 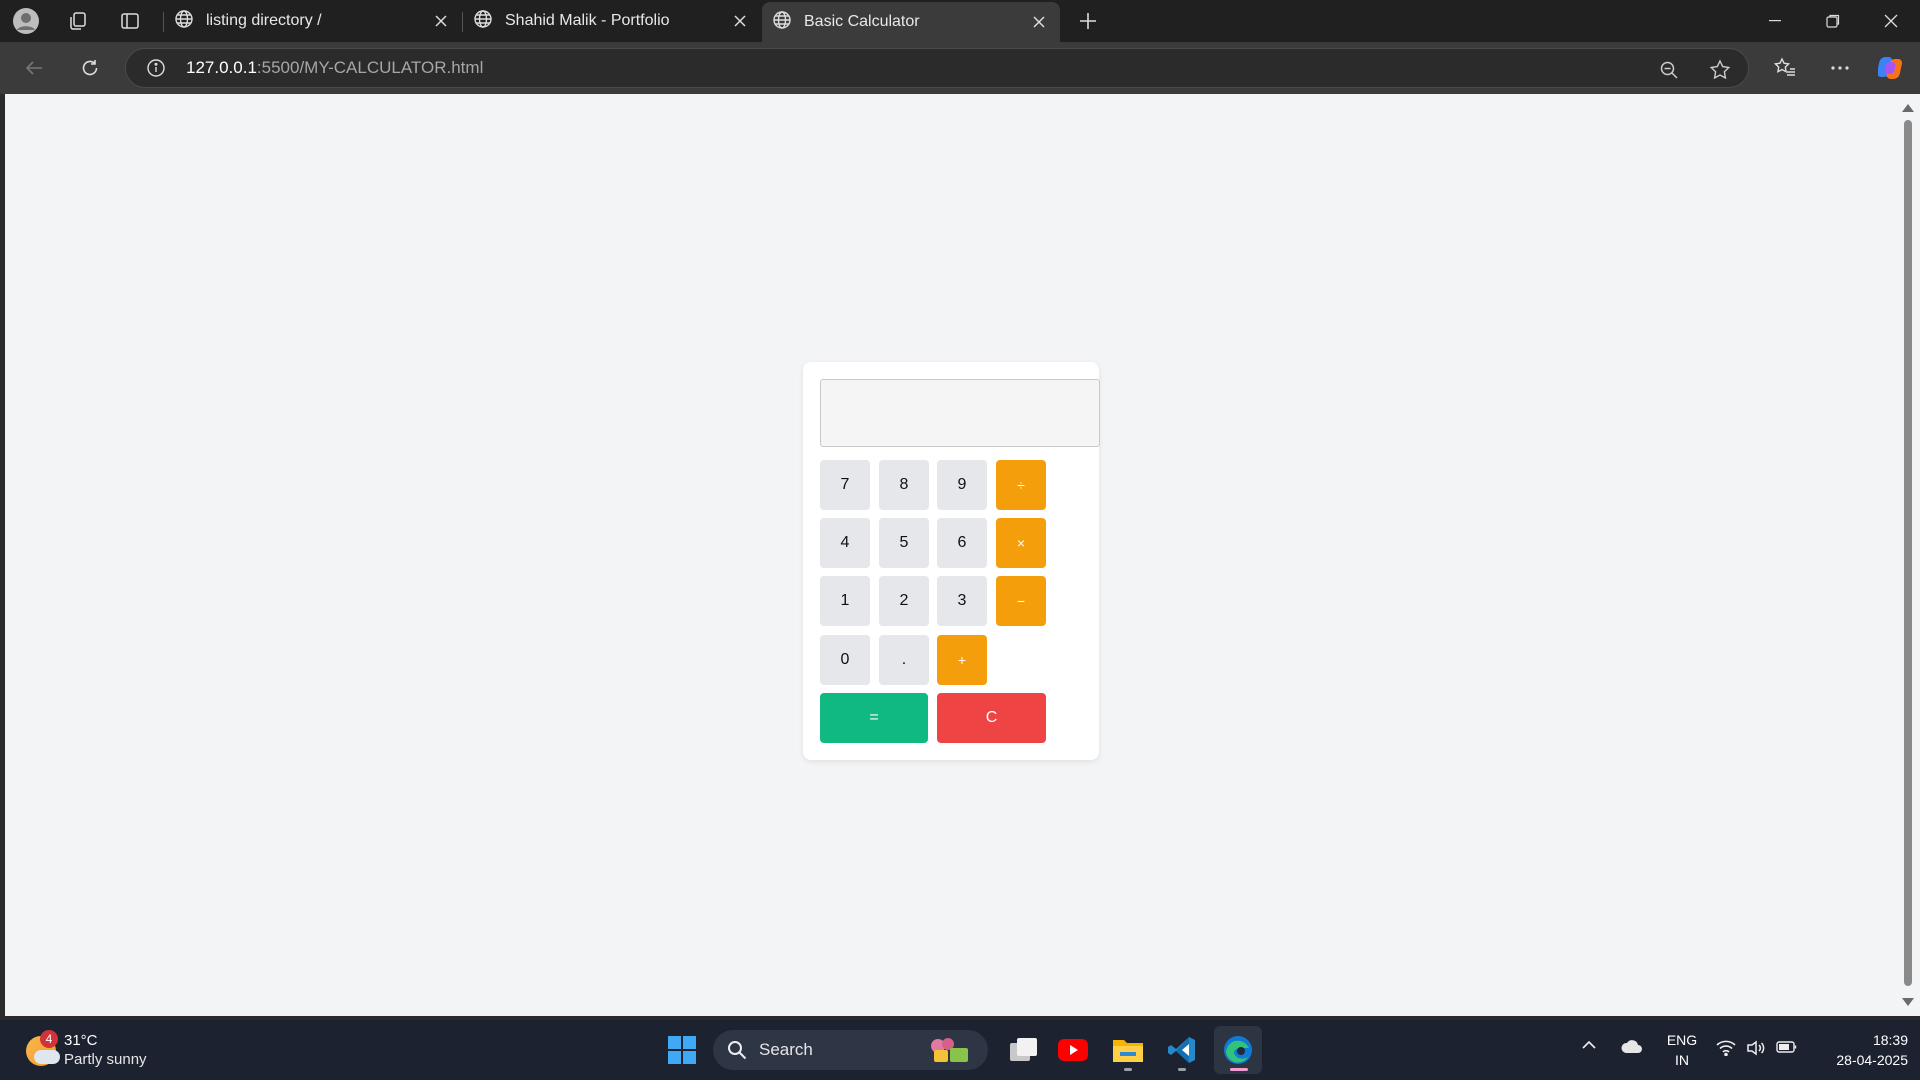 What do you see at coordinates (850, 1050) in the screenshot?
I see `taskbar-search: Search` at bounding box center [850, 1050].